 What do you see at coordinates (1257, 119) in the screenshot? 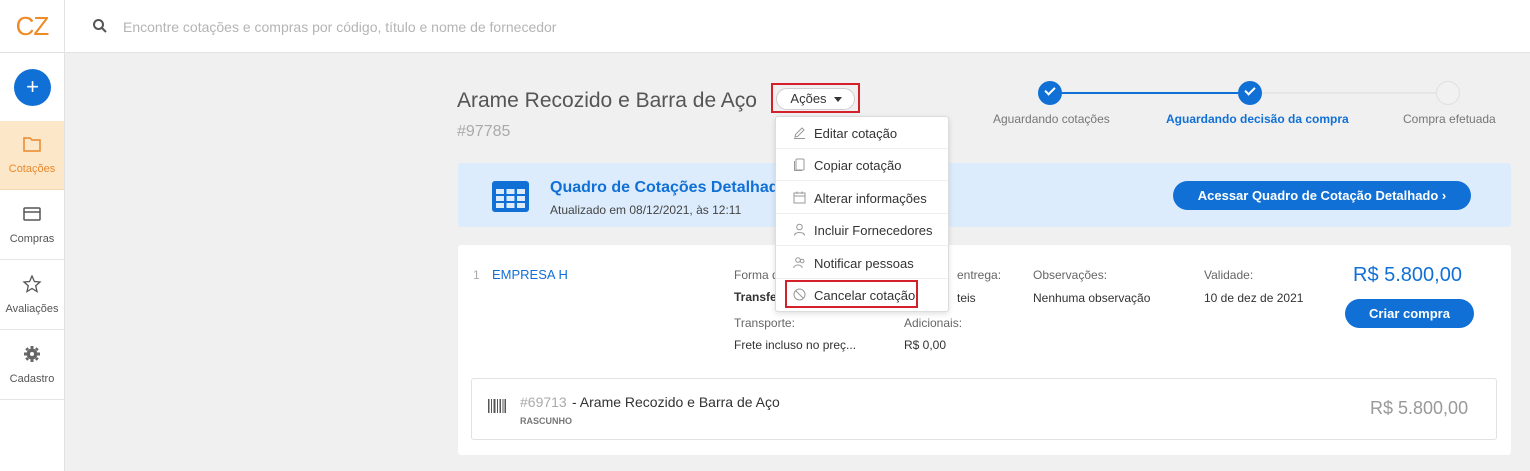
I see `step-label-current: Aguardando decisão da compra` at bounding box center [1257, 119].